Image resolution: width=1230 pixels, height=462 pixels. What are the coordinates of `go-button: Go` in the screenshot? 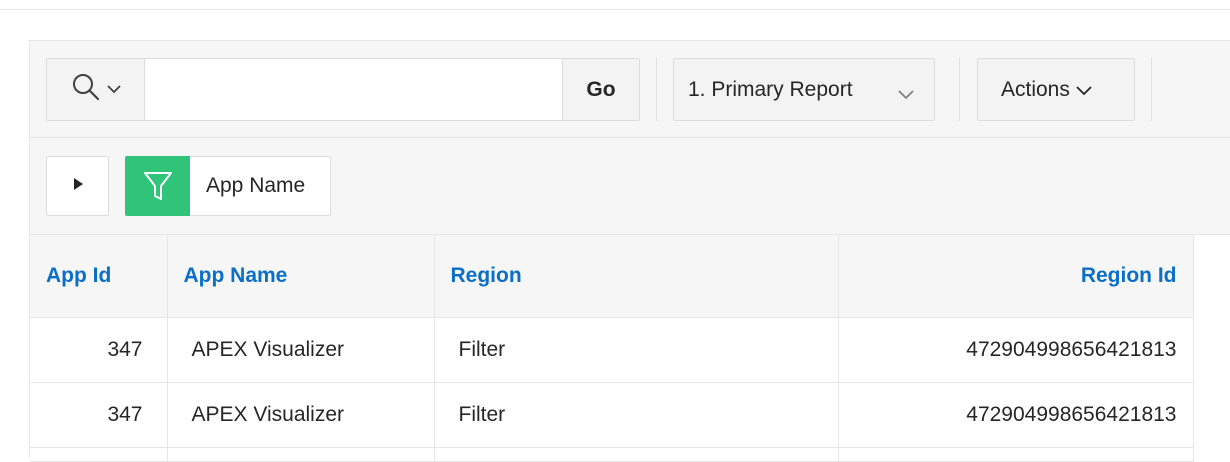 It's located at (600, 89).